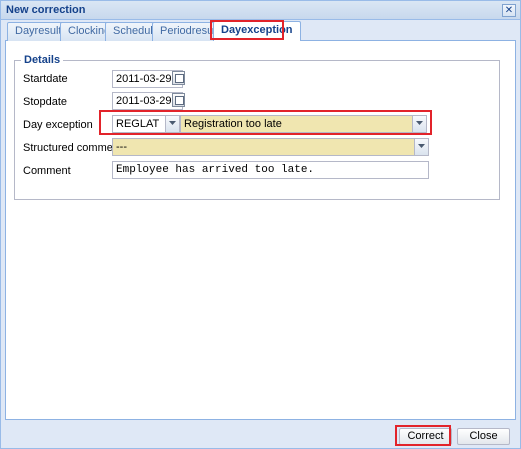  Describe the element at coordinates (121, 147) in the screenshot. I see `structured-comment-value: ---` at that location.